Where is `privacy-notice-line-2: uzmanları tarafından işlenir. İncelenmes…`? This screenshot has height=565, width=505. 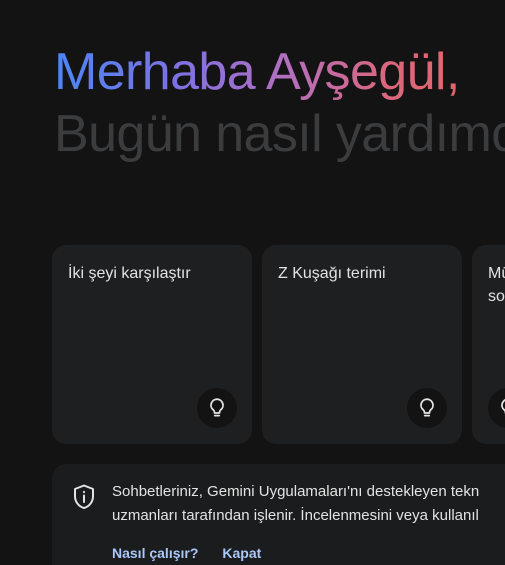 privacy-notice-line-2: uzmanları tarafından işlenir. İncelenmes… is located at coordinates (295, 515).